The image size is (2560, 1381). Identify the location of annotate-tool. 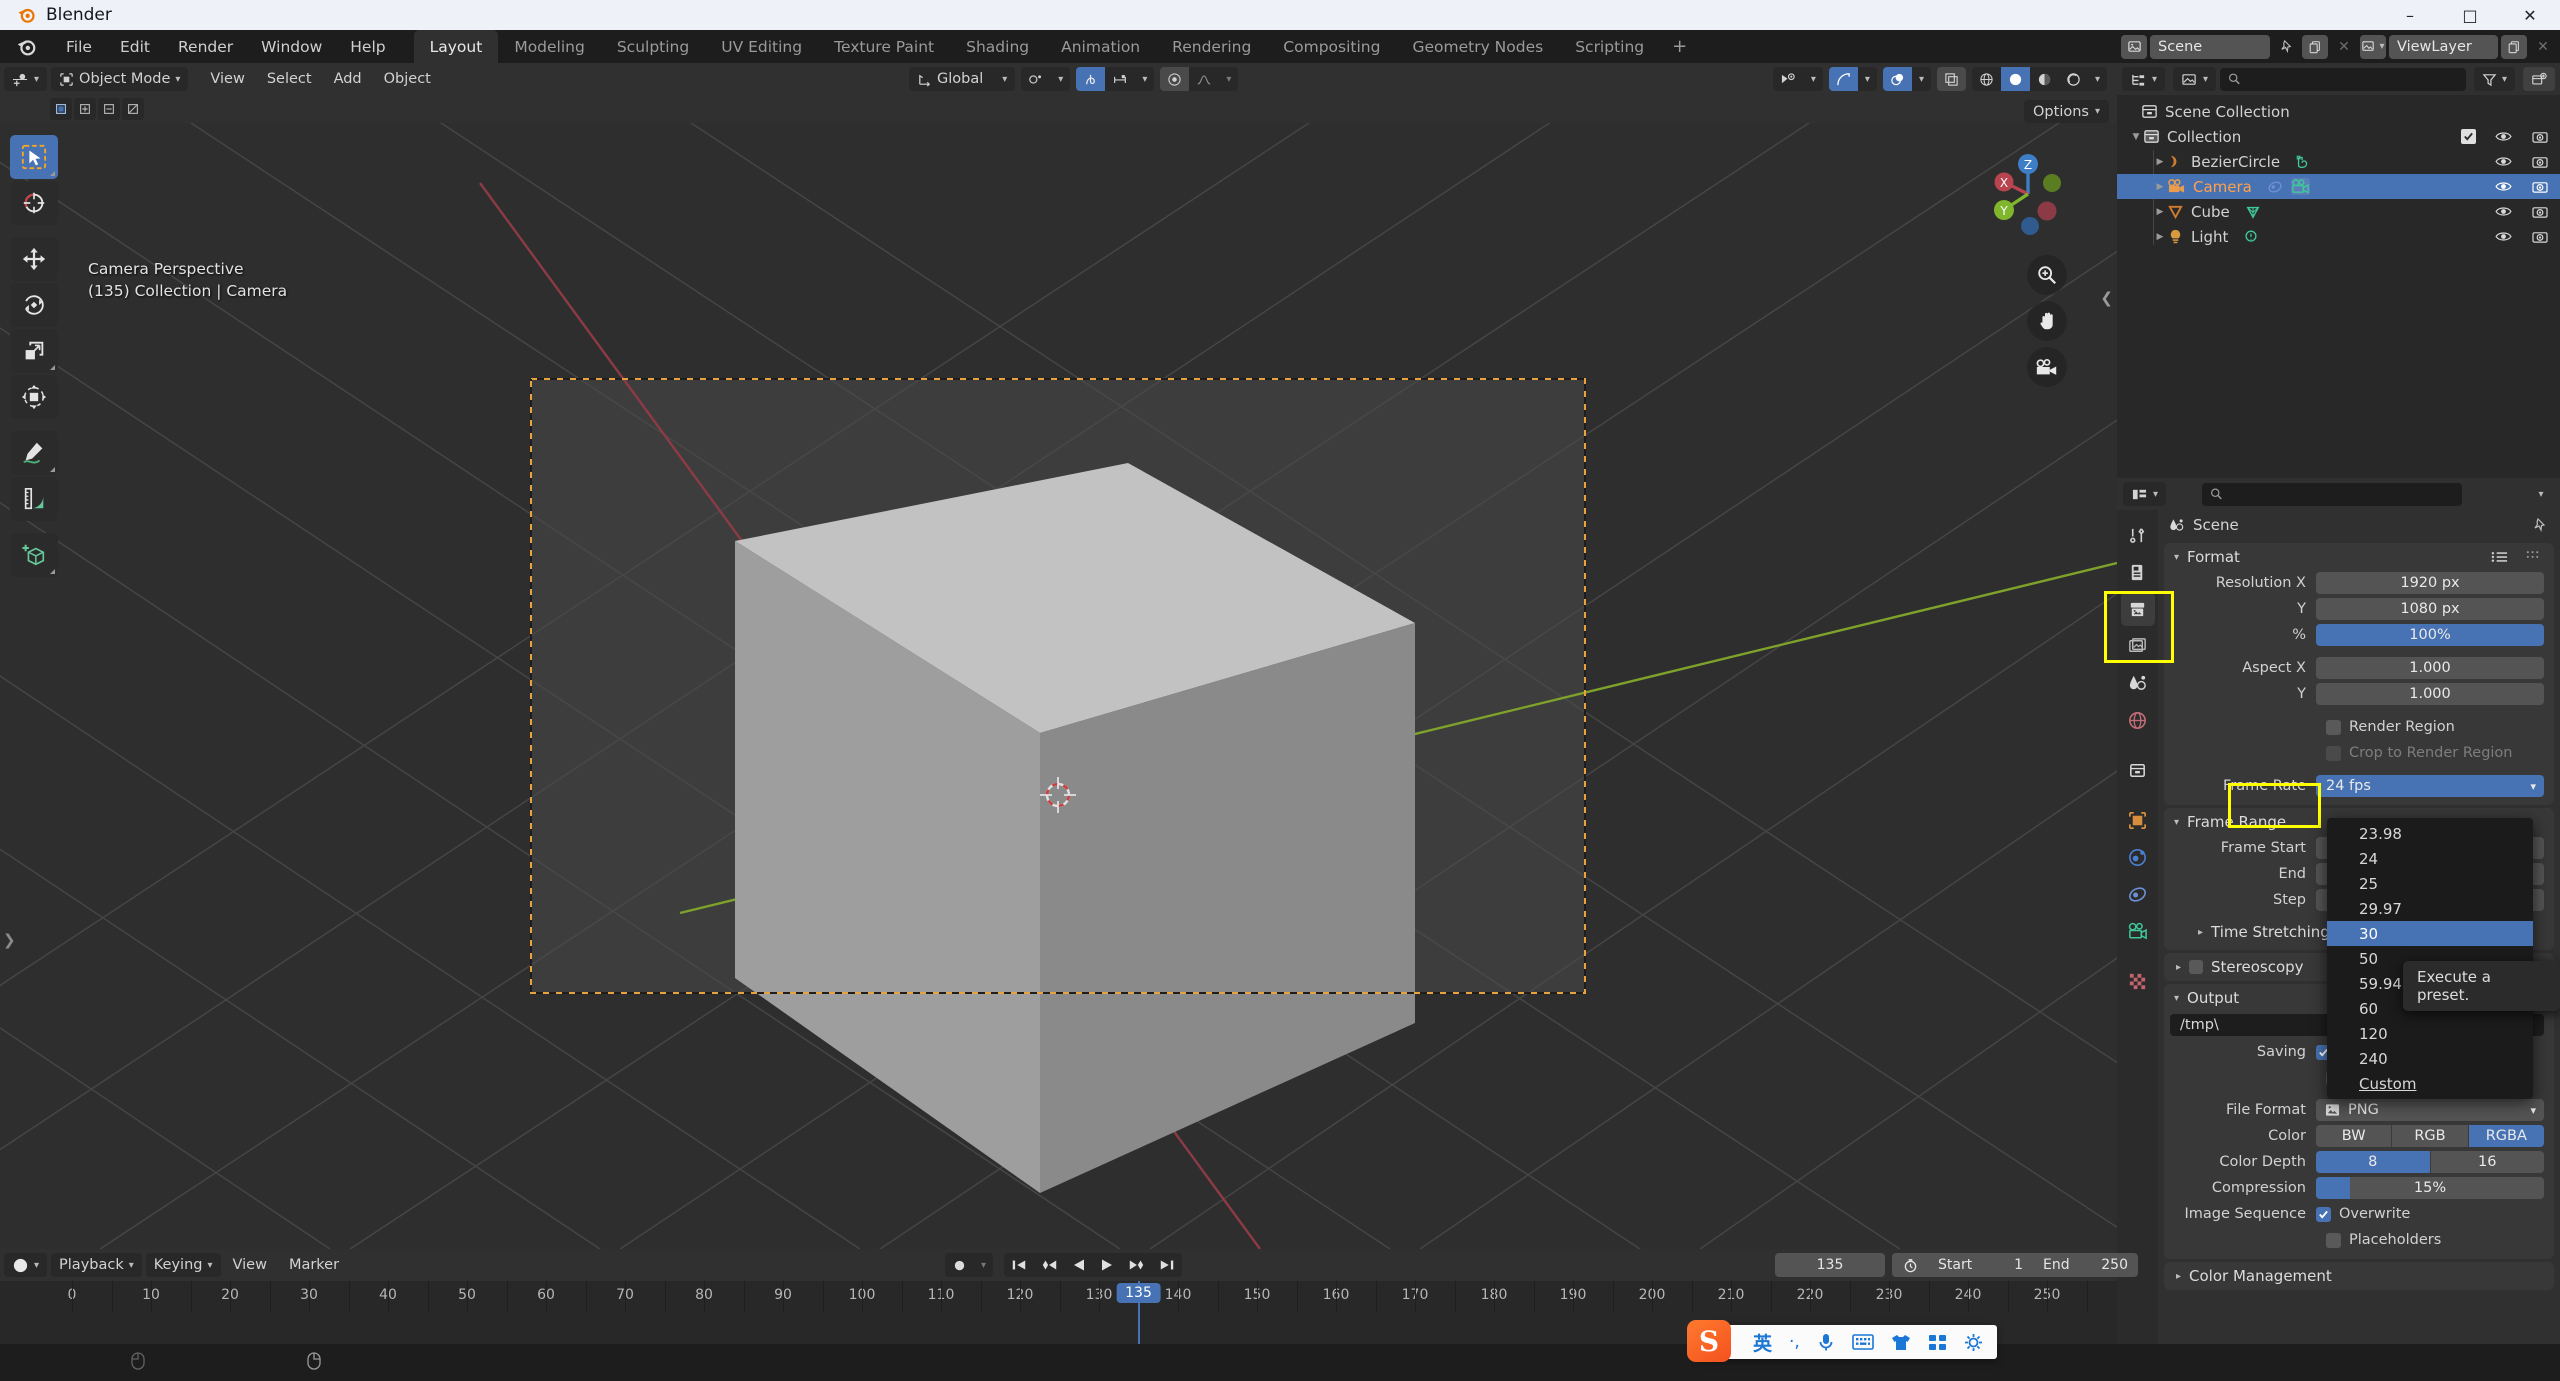
(34, 453).